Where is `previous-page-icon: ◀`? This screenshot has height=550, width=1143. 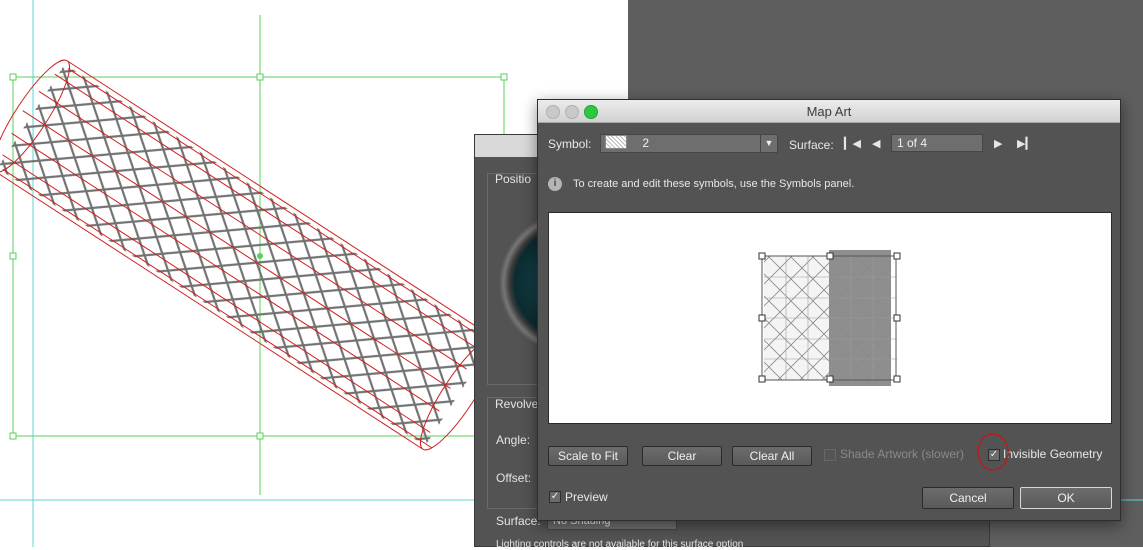 previous-page-icon: ◀ is located at coordinates (876, 144).